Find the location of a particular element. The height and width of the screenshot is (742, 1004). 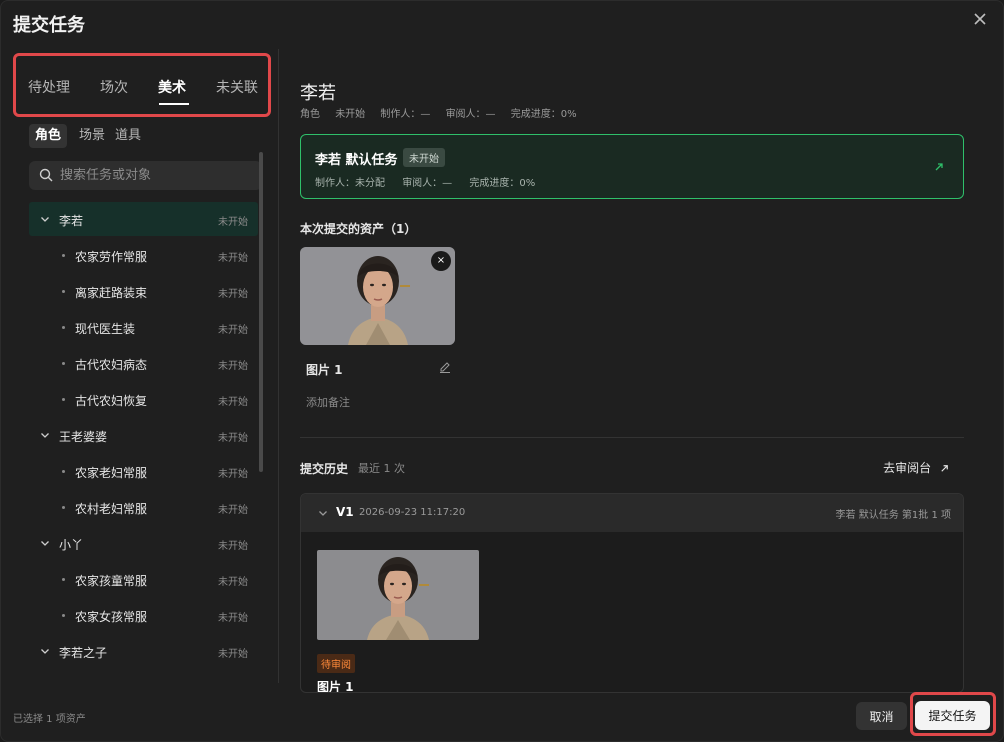

tree-item-xiaoya: 小丫 未开始 is located at coordinates (143, 543).